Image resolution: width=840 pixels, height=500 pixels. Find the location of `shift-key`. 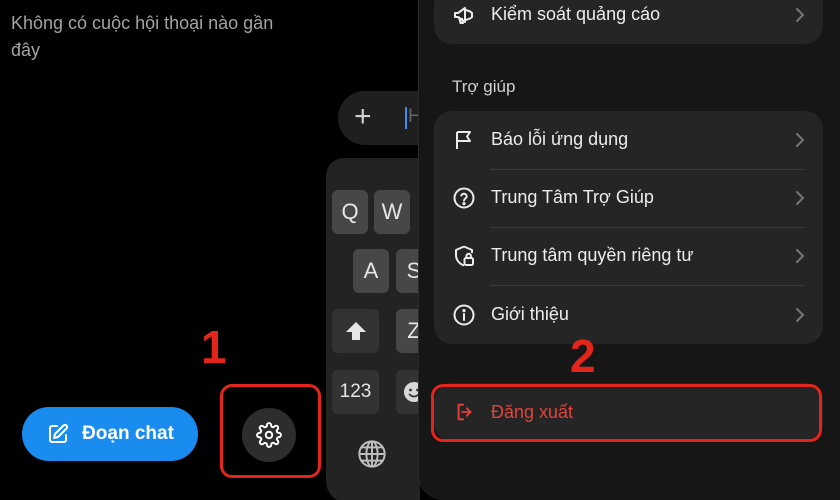

shift-key is located at coordinates (355, 331).